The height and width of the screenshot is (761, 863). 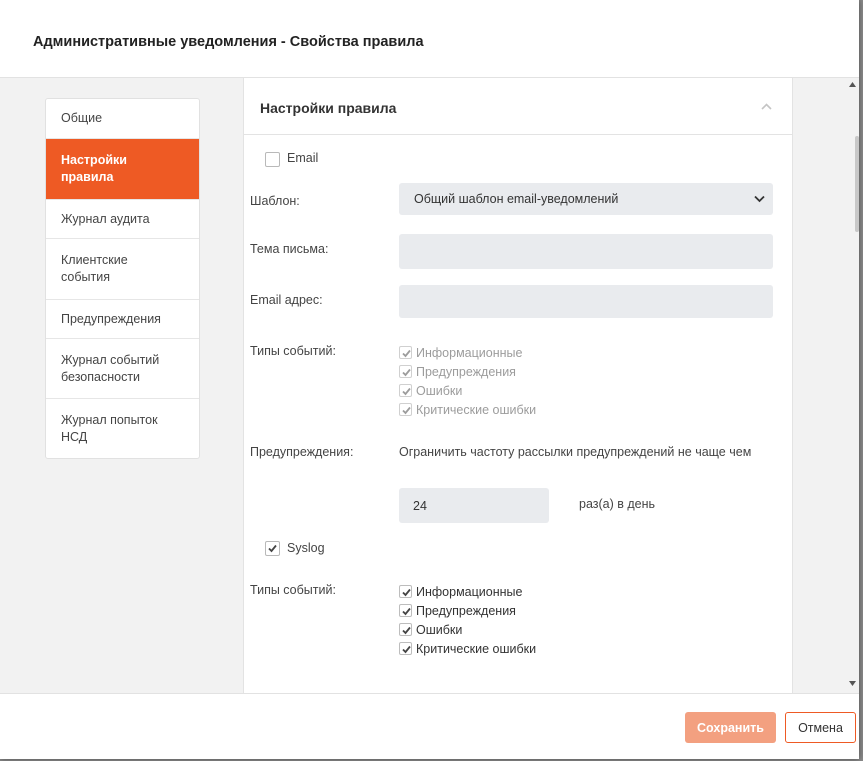 What do you see at coordinates (306, 548) in the screenshot?
I see `syslog-label: Syslog` at bounding box center [306, 548].